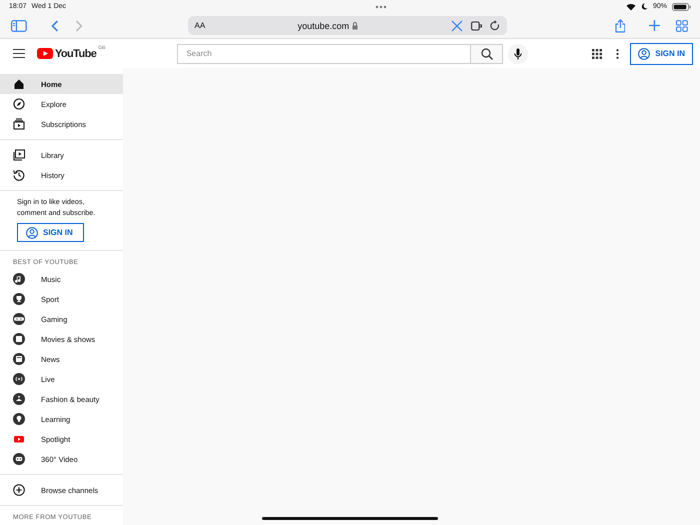  What do you see at coordinates (19, 84) in the screenshot?
I see `home-icon` at bounding box center [19, 84].